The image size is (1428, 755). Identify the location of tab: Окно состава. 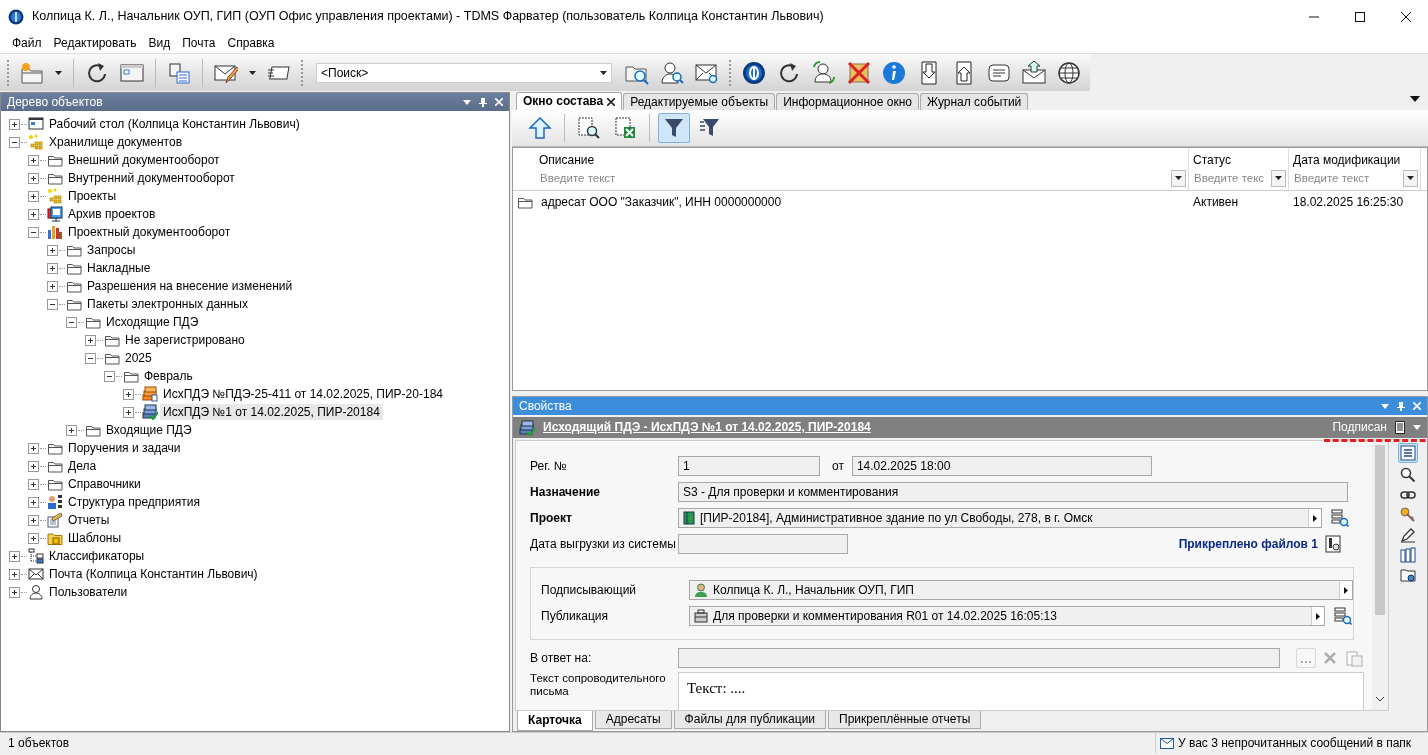
(569, 101).